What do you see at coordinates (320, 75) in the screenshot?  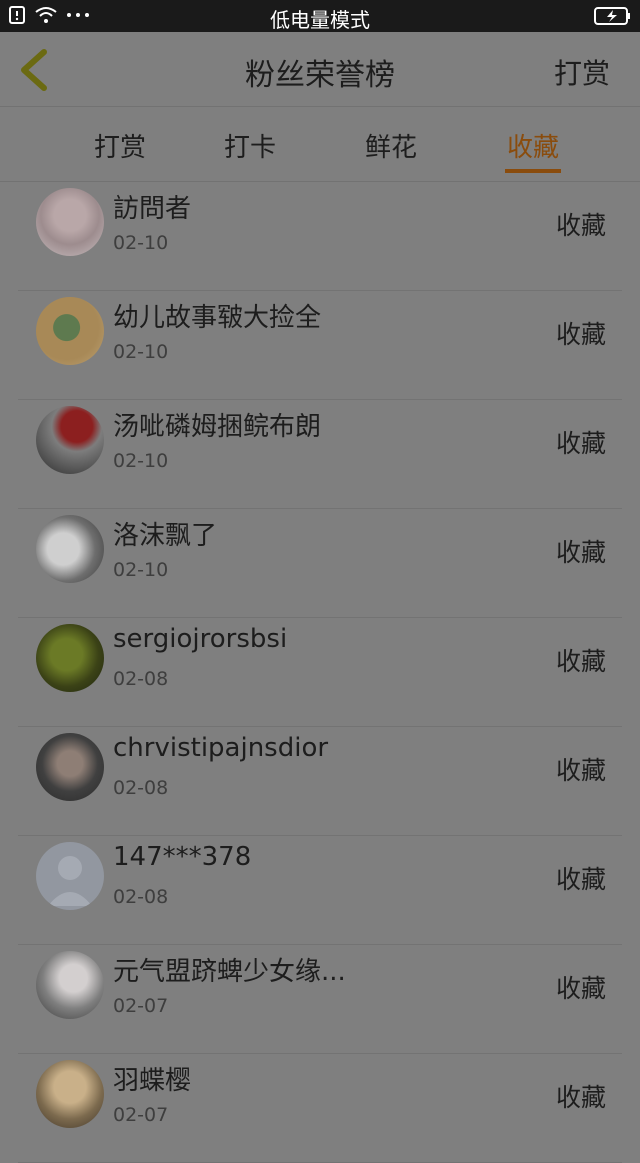 I see `page-title: 粉丝荣誉榜` at bounding box center [320, 75].